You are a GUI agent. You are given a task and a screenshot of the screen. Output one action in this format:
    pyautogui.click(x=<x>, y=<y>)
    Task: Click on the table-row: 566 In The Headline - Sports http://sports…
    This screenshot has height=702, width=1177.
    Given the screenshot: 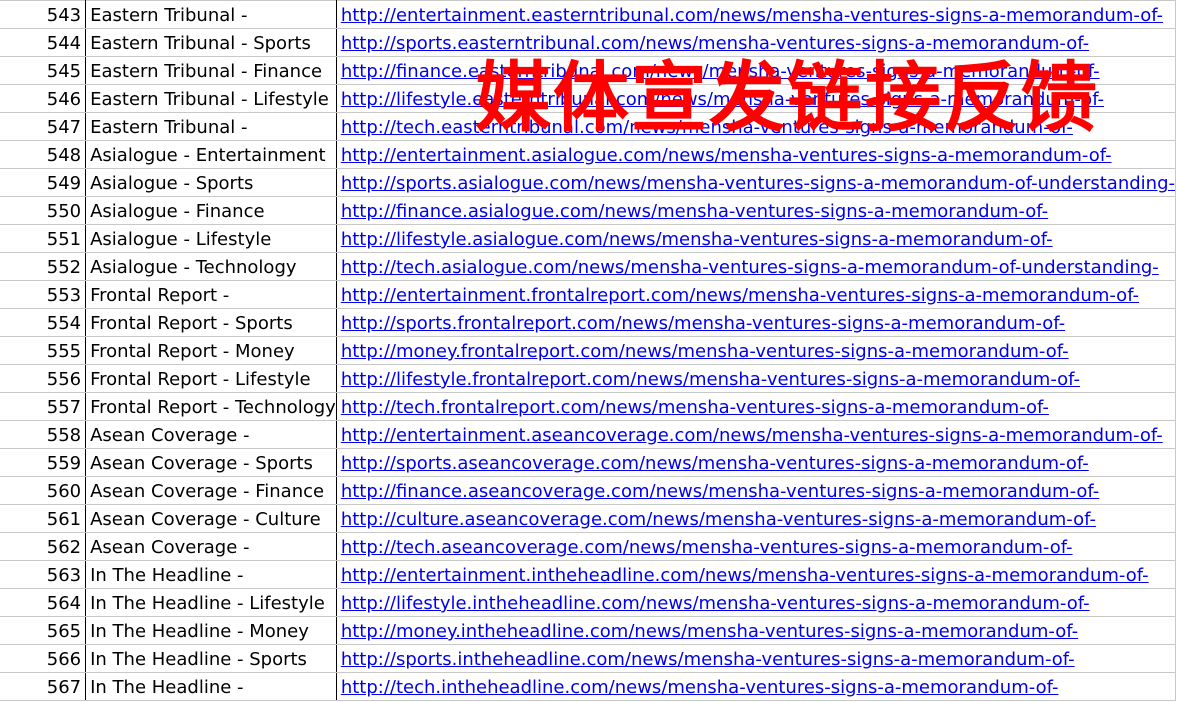 What is the action you would take?
    pyautogui.click(x=588, y=658)
    